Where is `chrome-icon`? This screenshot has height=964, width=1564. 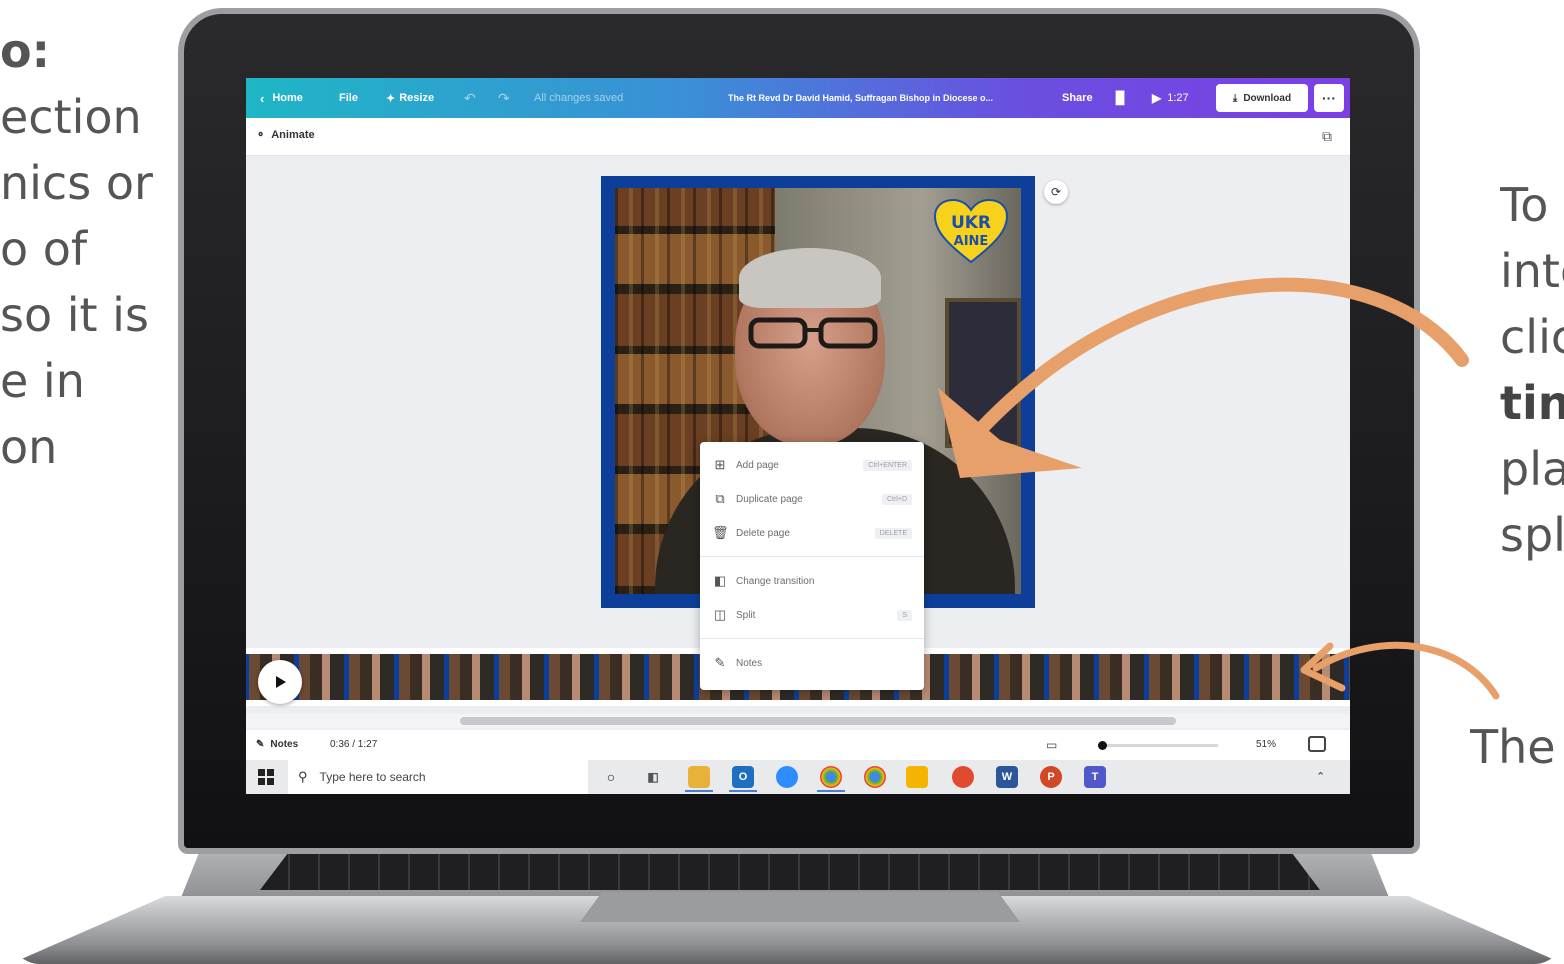
chrome-icon is located at coordinates (831, 777).